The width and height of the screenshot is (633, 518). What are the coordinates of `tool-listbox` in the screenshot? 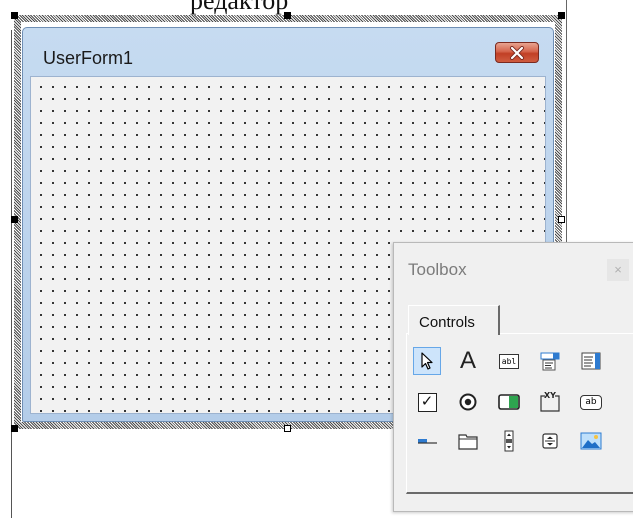 It's located at (591, 361).